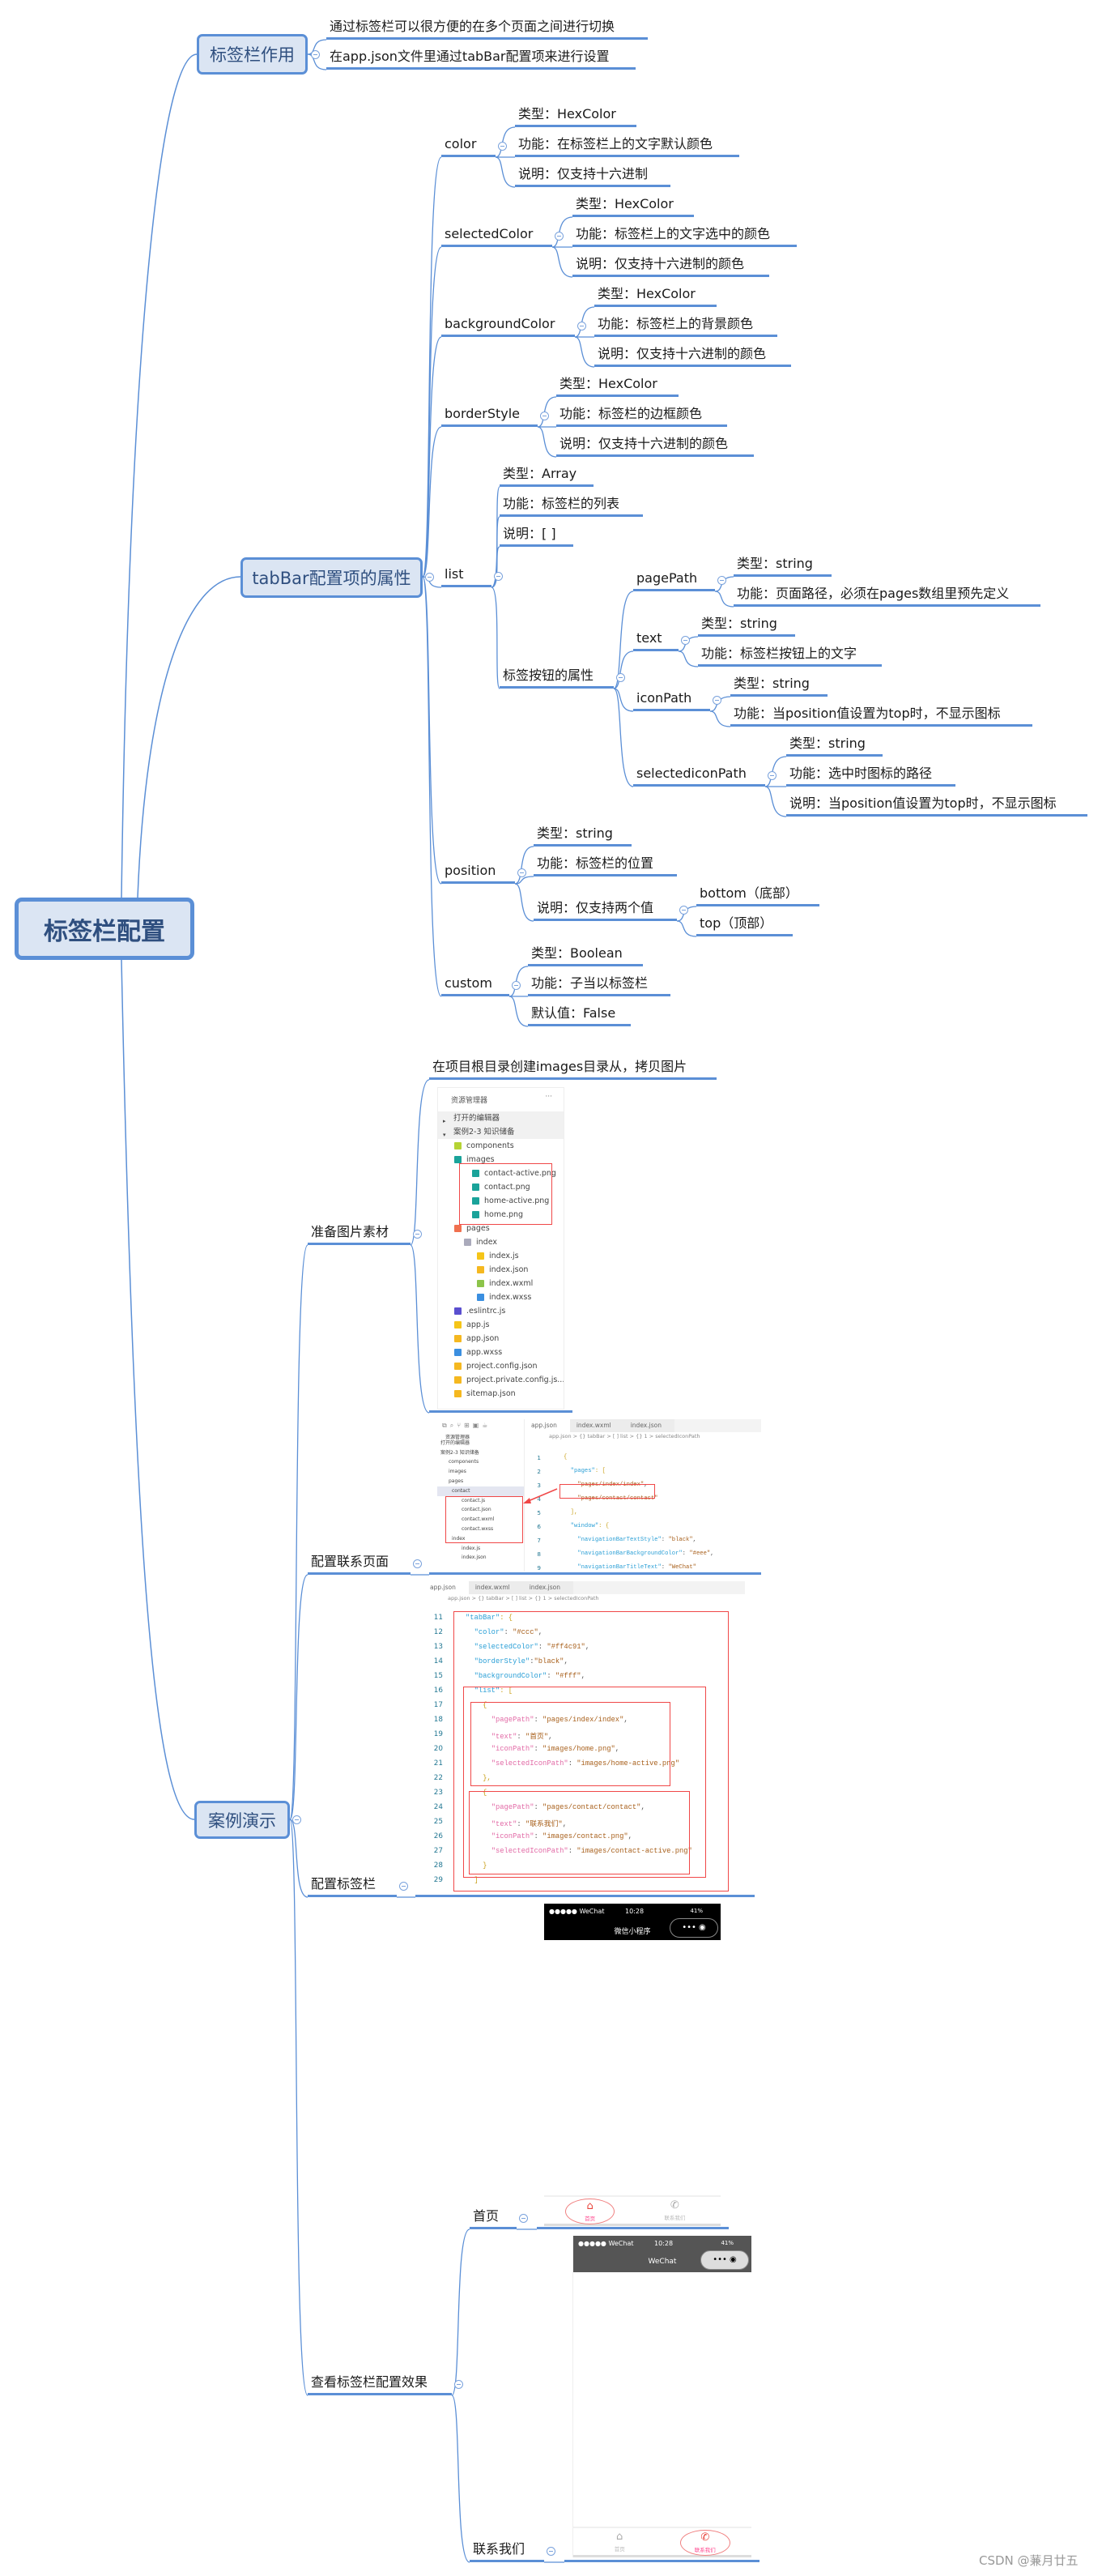 The height and width of the screenshot is (2576, 1102). What do you see at coordinates (605, 909) in the screenshot?
I see `prop-detail: 说明：仅支持两个值` at bounding box center [605, 909].